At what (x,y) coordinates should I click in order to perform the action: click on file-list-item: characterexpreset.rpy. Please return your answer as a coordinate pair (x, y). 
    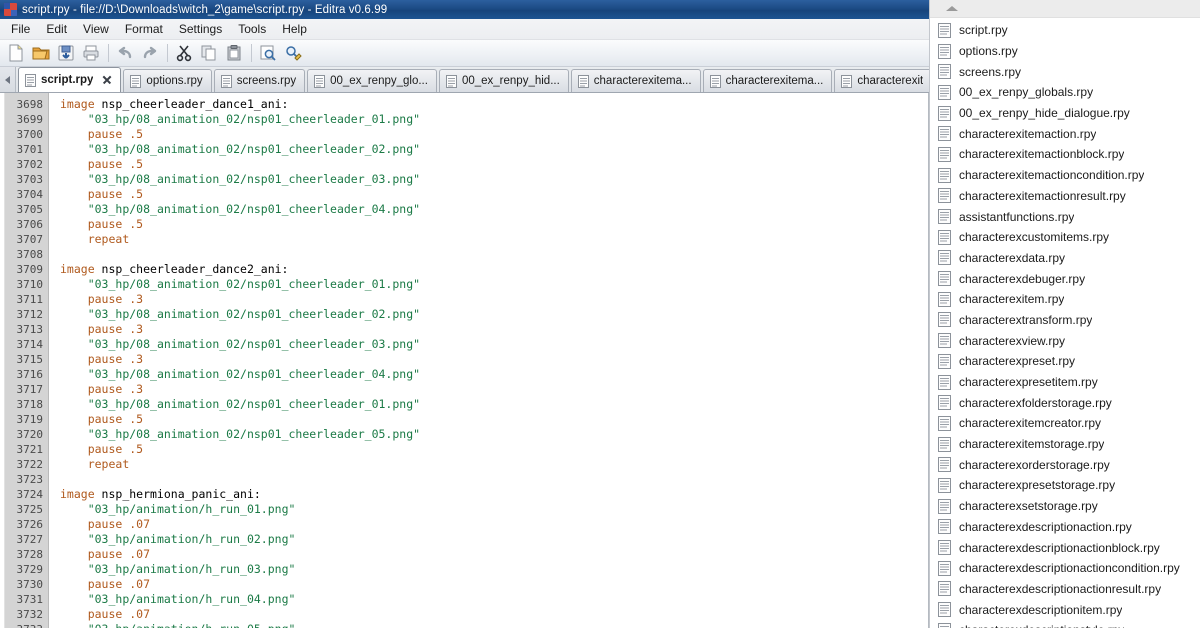
    Looking at the image, I should click on (1065, 361).